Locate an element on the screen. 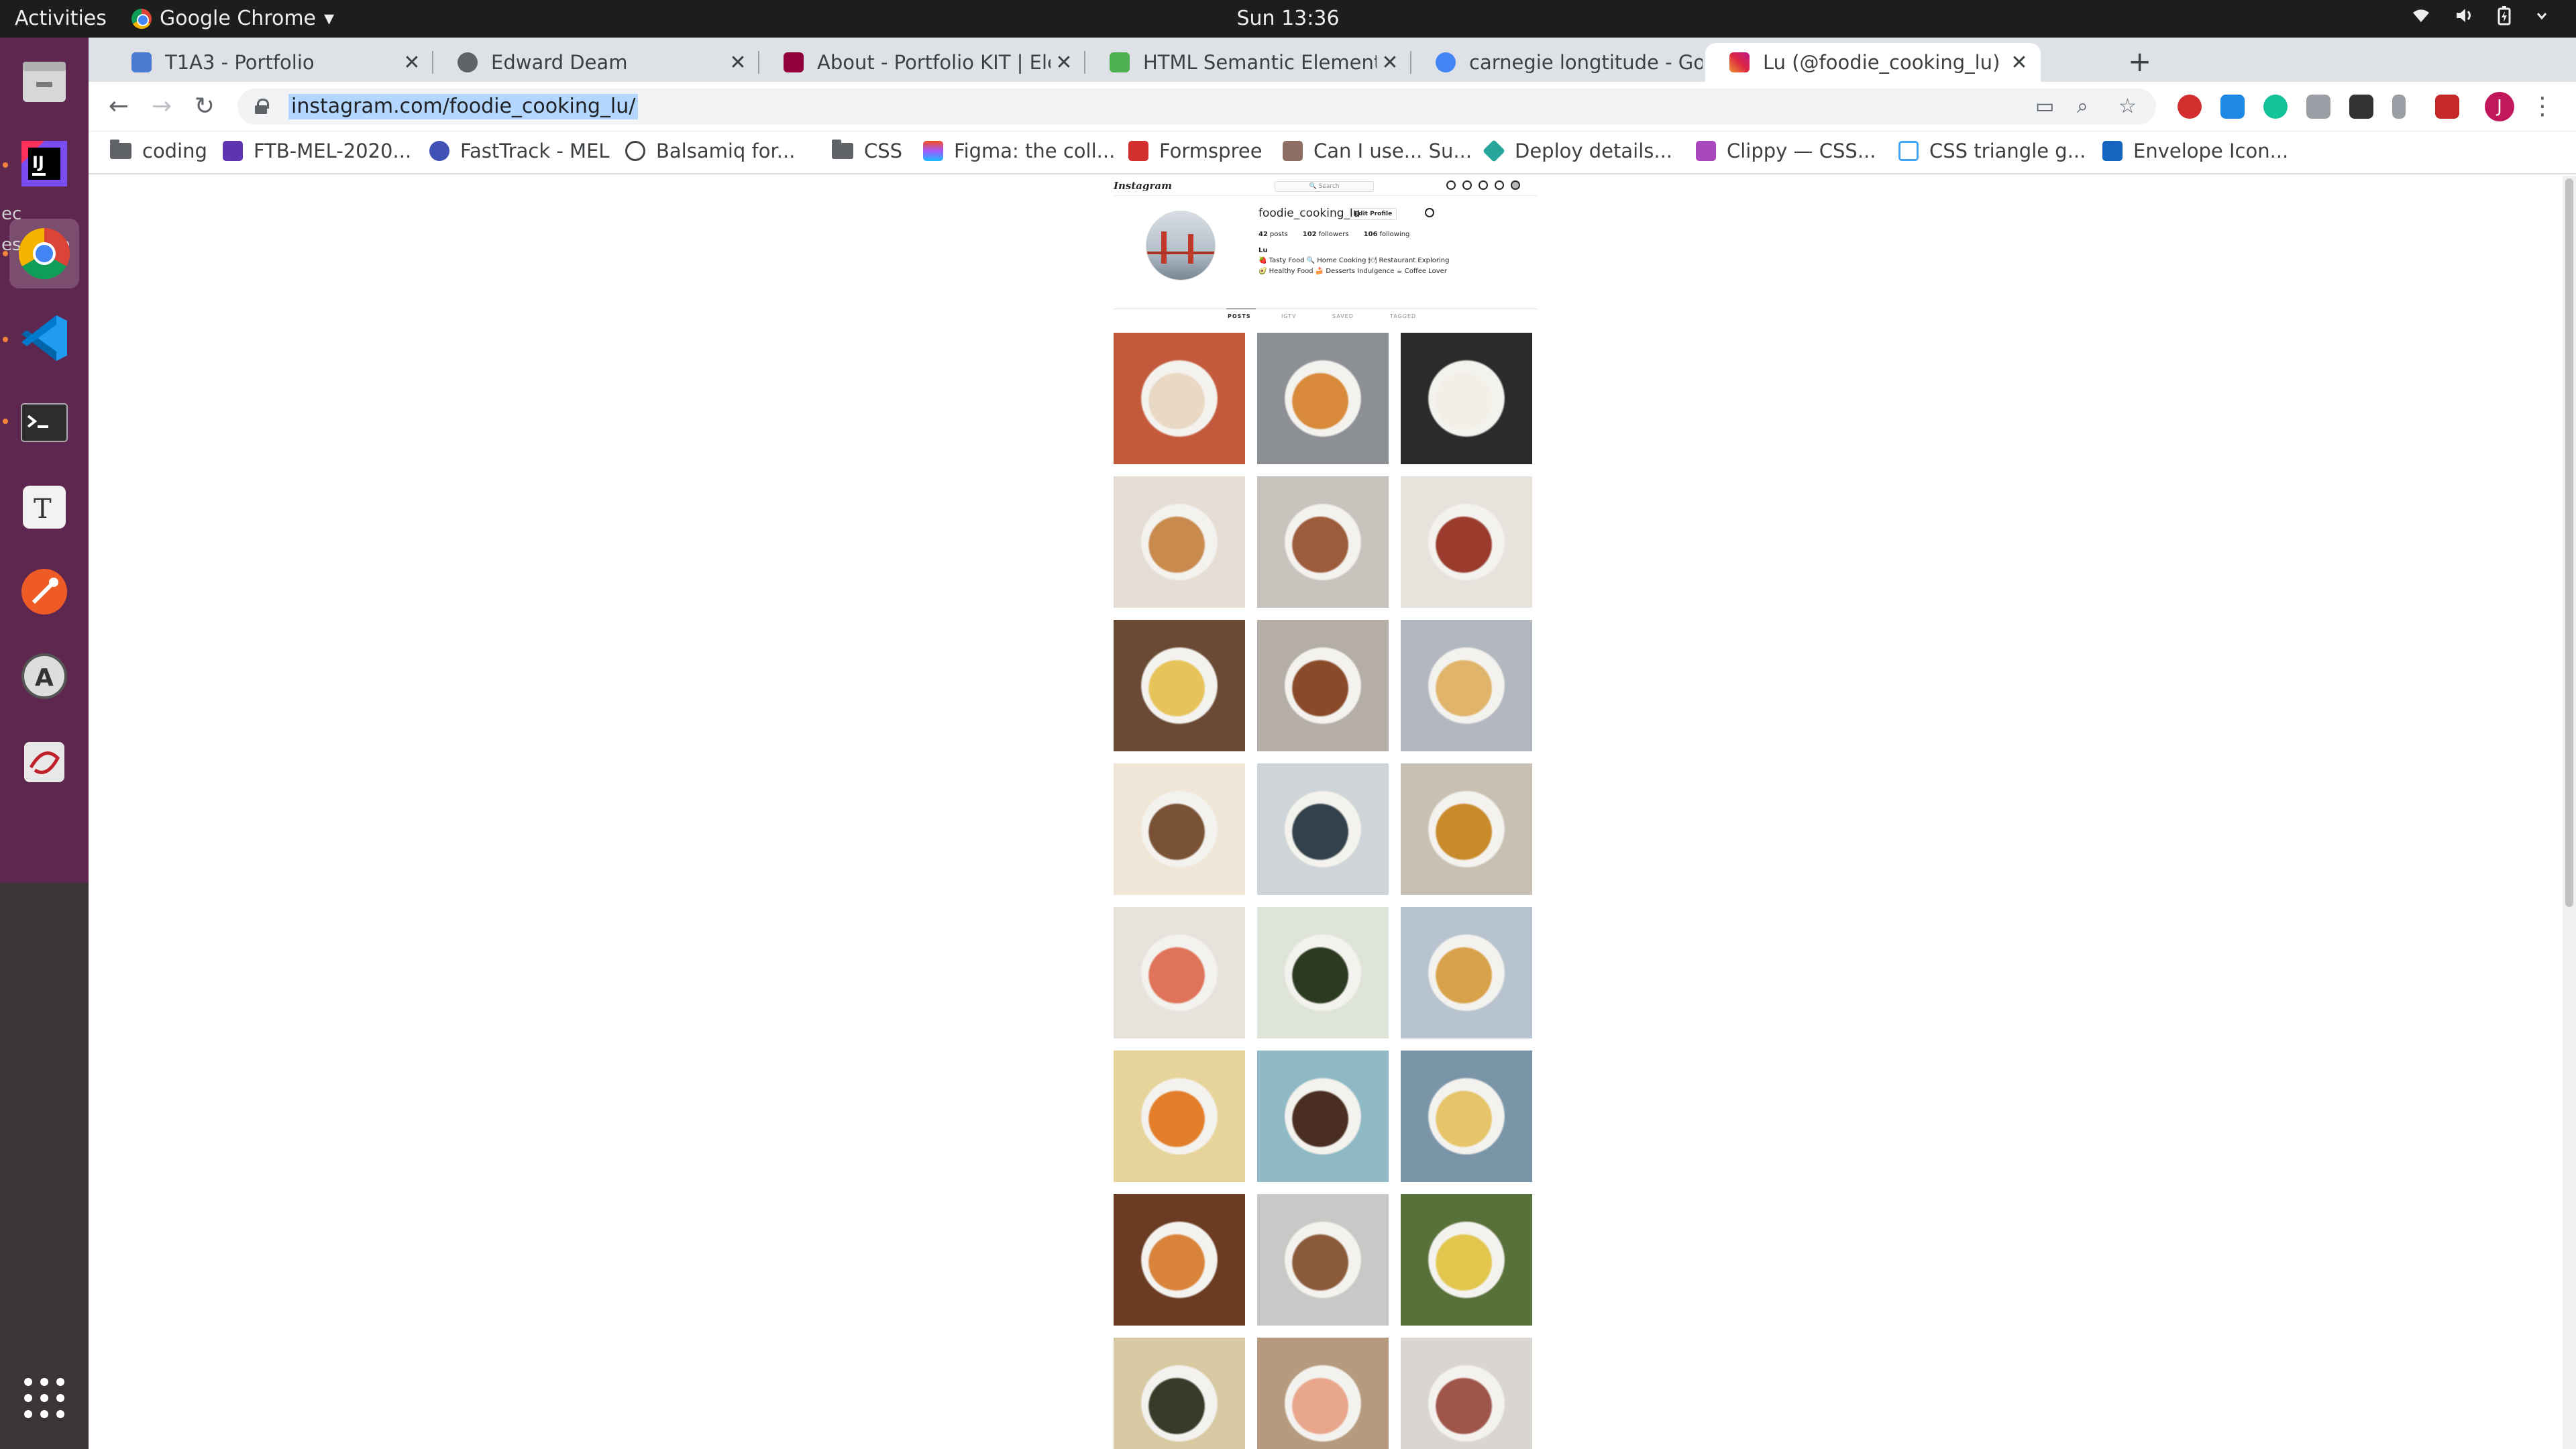 The height and width of the screenshot is (1449, 2576). chrome-launcher is located at coordinates (44, 253).